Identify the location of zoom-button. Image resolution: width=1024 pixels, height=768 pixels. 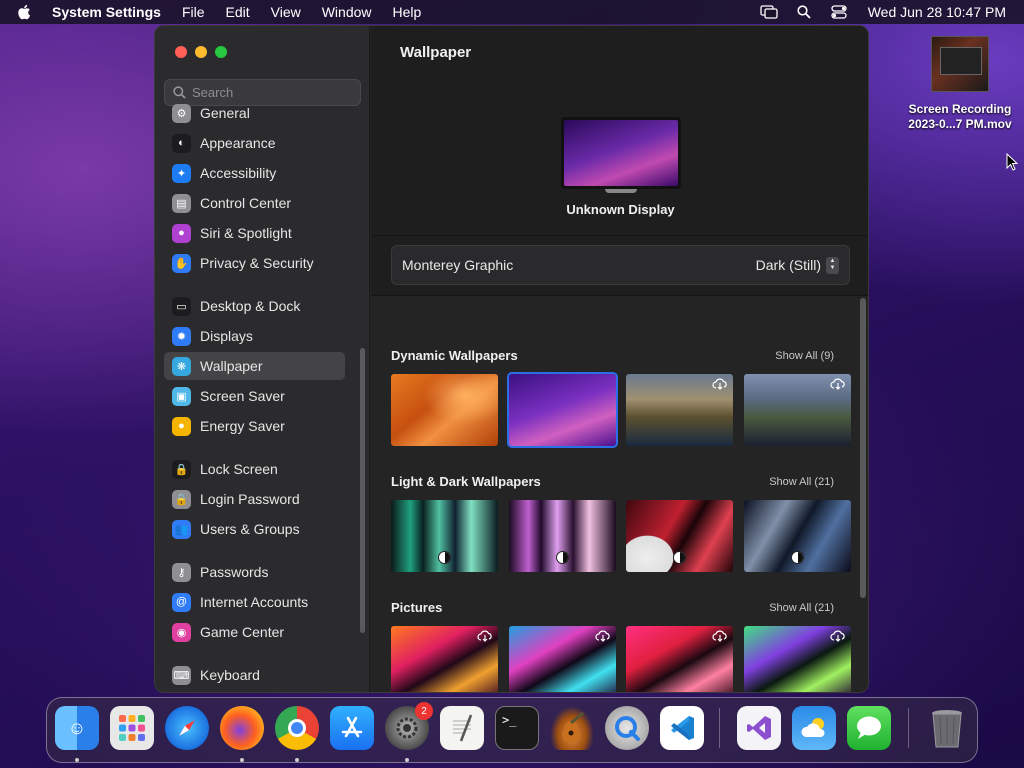
(221, 52).